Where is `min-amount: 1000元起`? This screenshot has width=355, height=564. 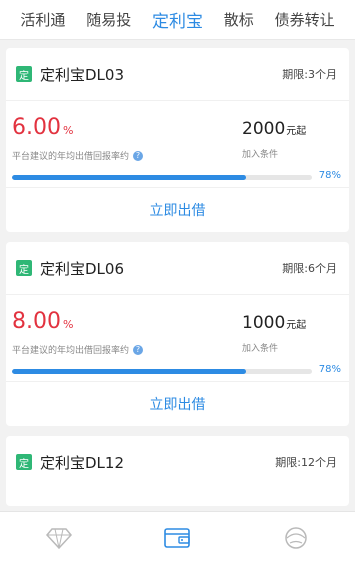
min-amount: 1000元起 is located at coordinates (274, 323).